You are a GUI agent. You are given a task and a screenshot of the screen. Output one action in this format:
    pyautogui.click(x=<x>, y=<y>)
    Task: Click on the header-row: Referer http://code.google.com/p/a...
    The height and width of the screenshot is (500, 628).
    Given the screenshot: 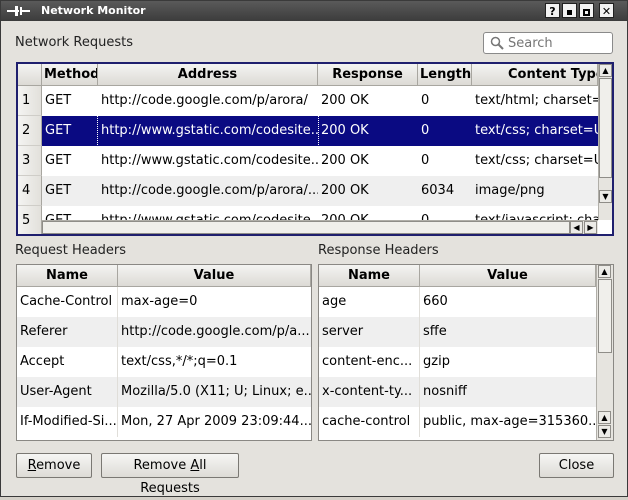 What is the action you would take?
    pyautogui.click(x=164, y=332)
    